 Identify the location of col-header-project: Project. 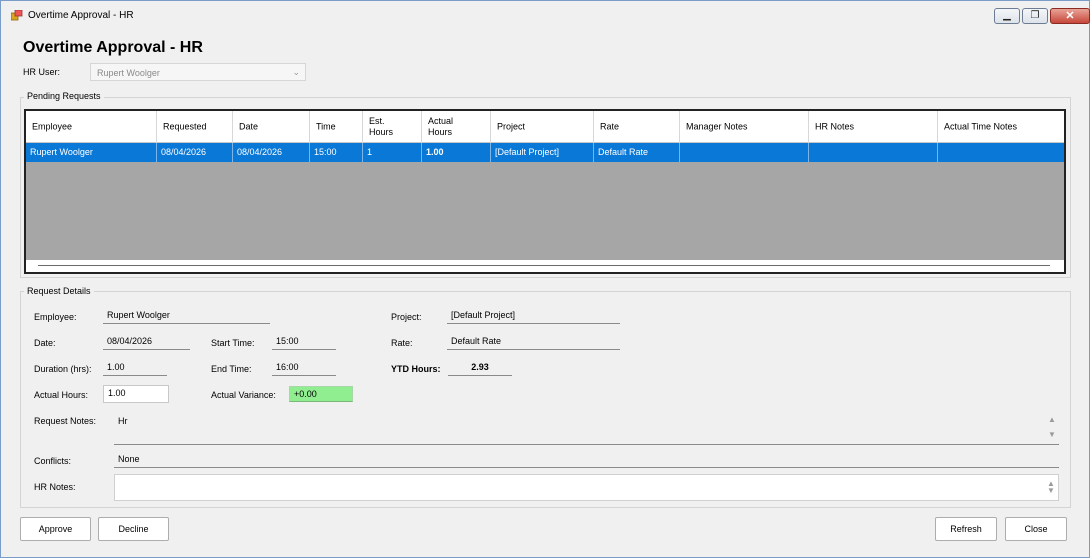
(542, 127).